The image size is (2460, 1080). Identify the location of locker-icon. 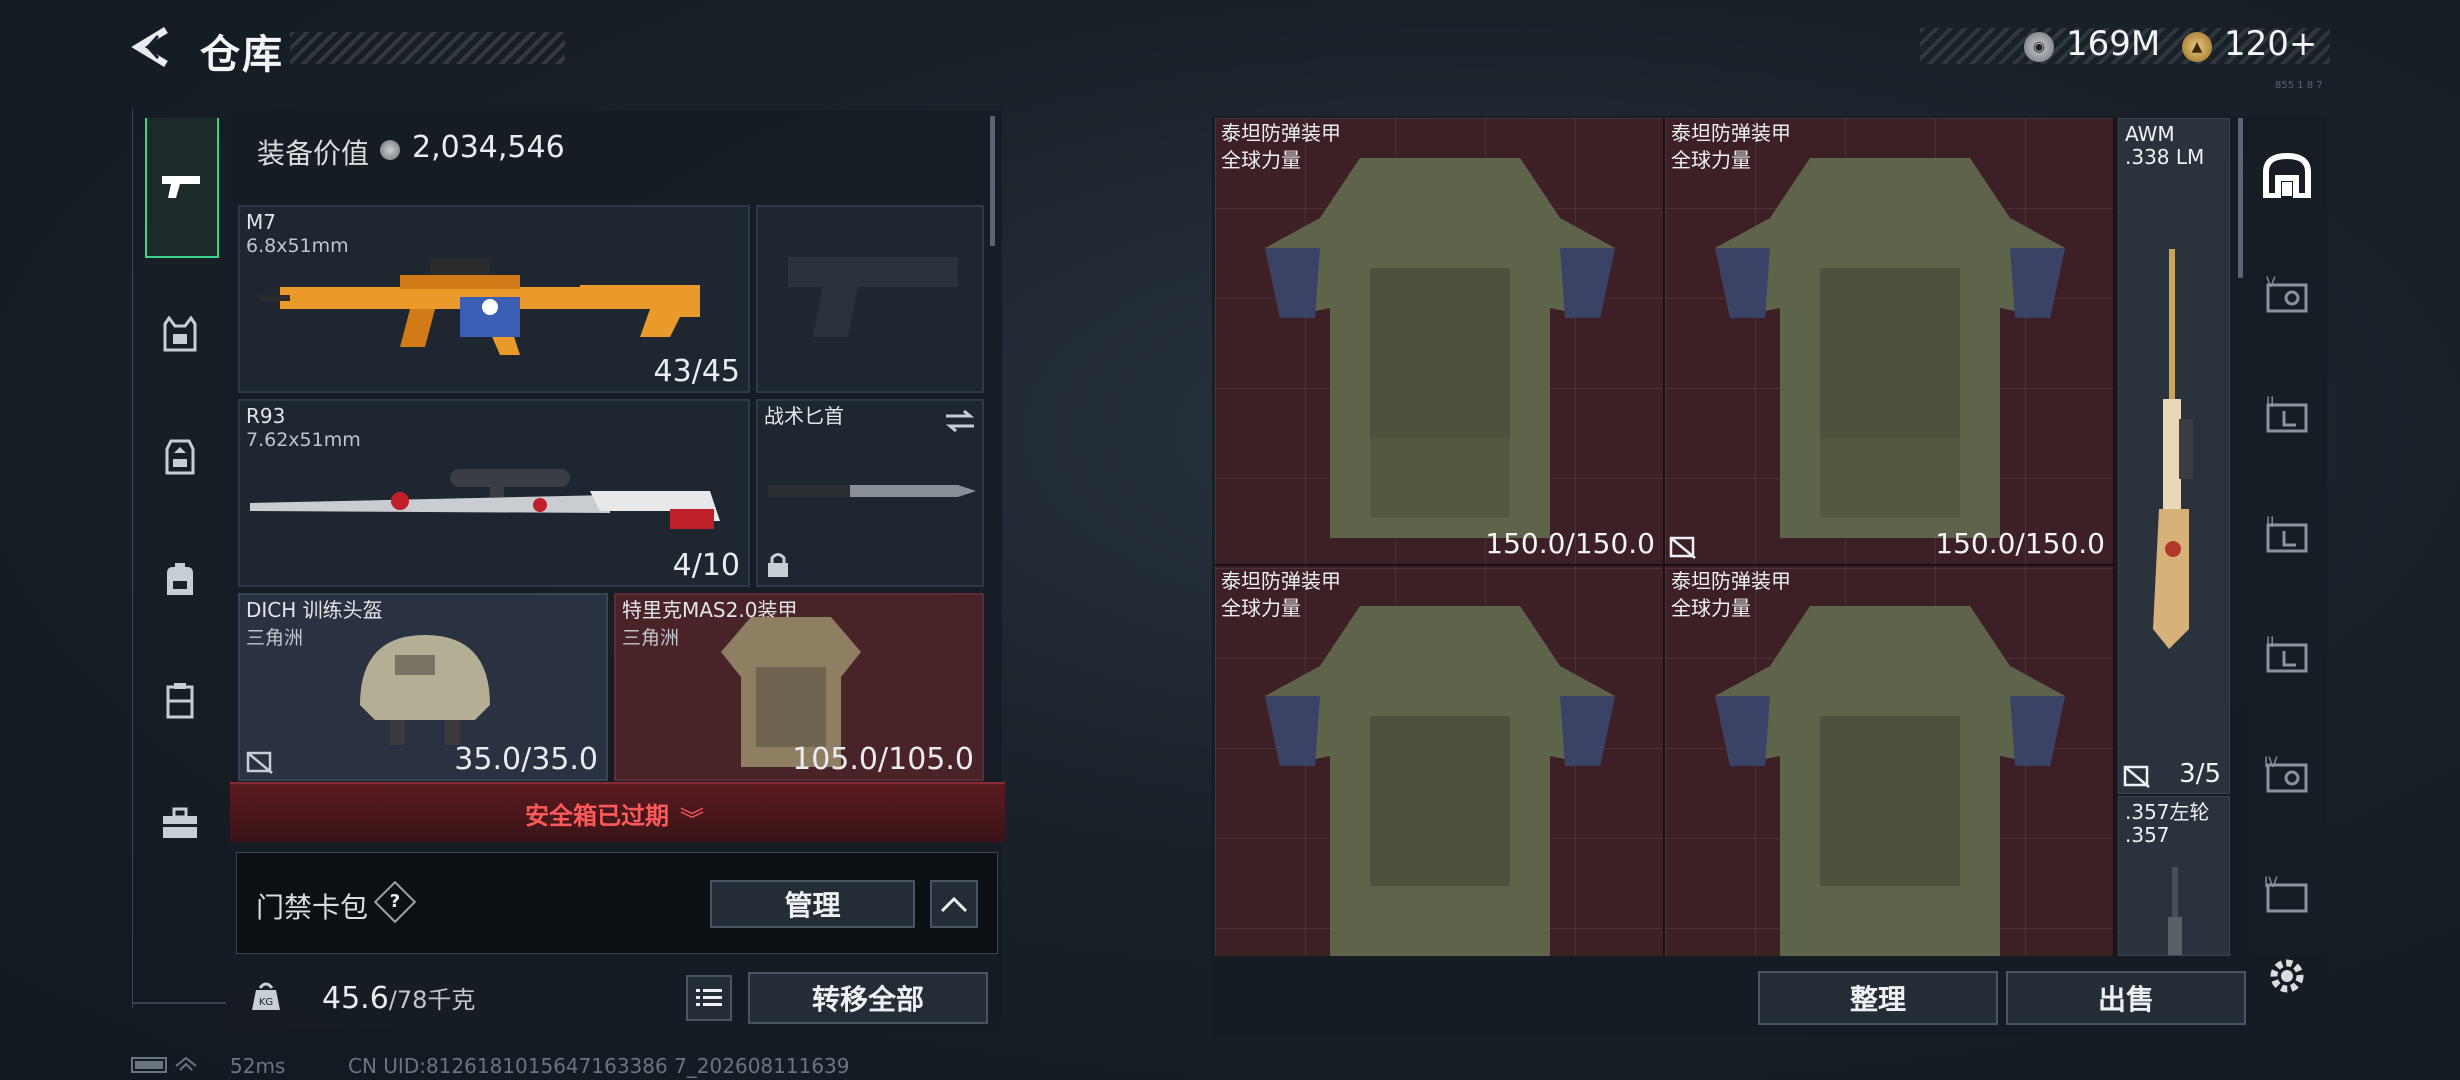
(180, 701).